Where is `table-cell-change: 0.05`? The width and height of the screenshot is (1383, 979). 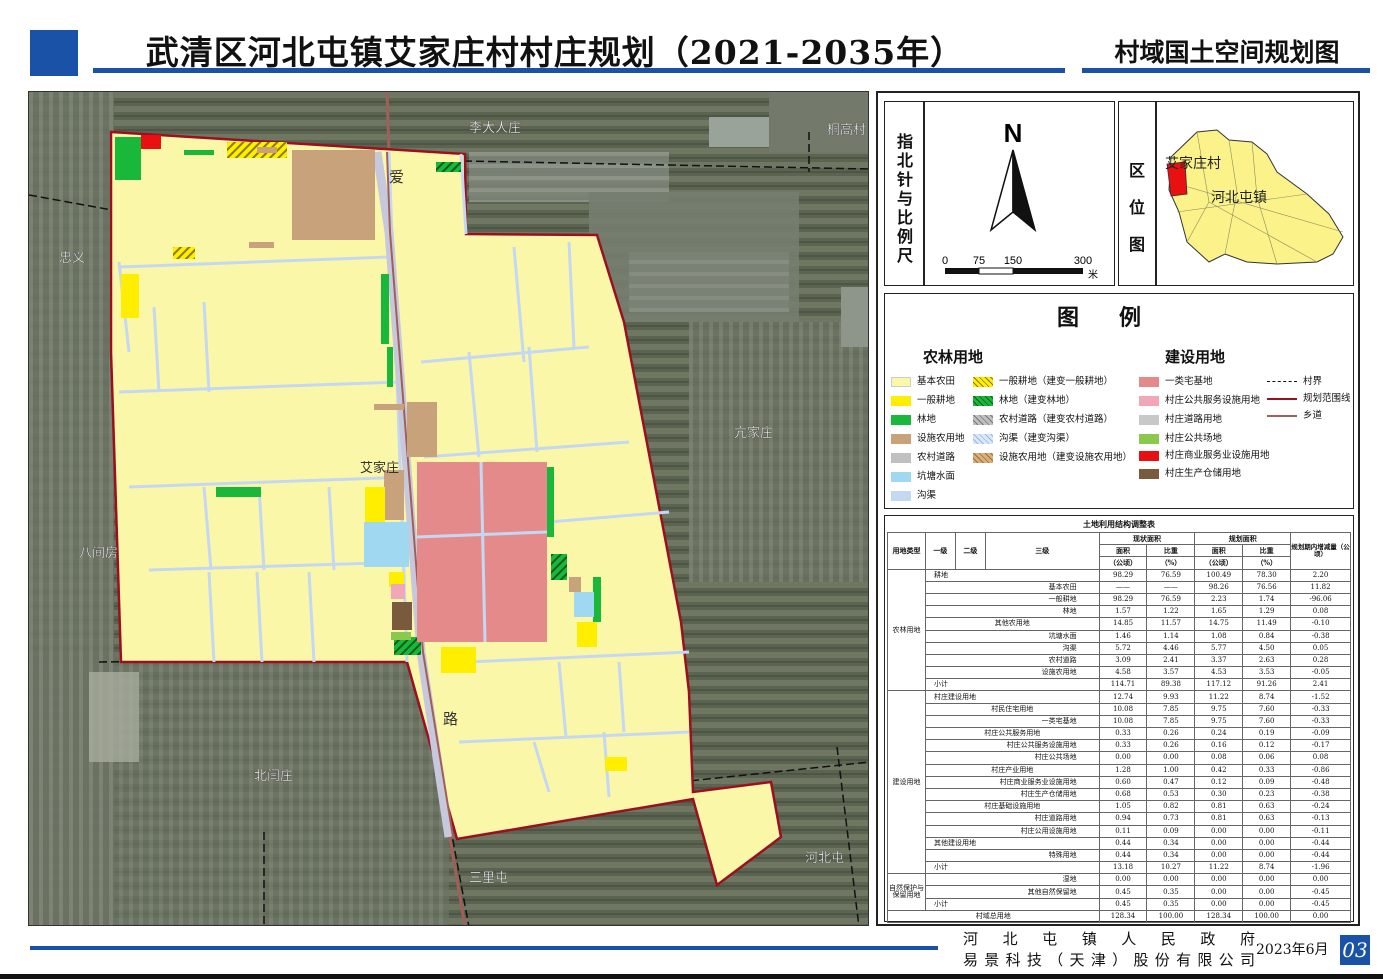
table-cell-change: 0.05 is located at coordinates (1320, 648).